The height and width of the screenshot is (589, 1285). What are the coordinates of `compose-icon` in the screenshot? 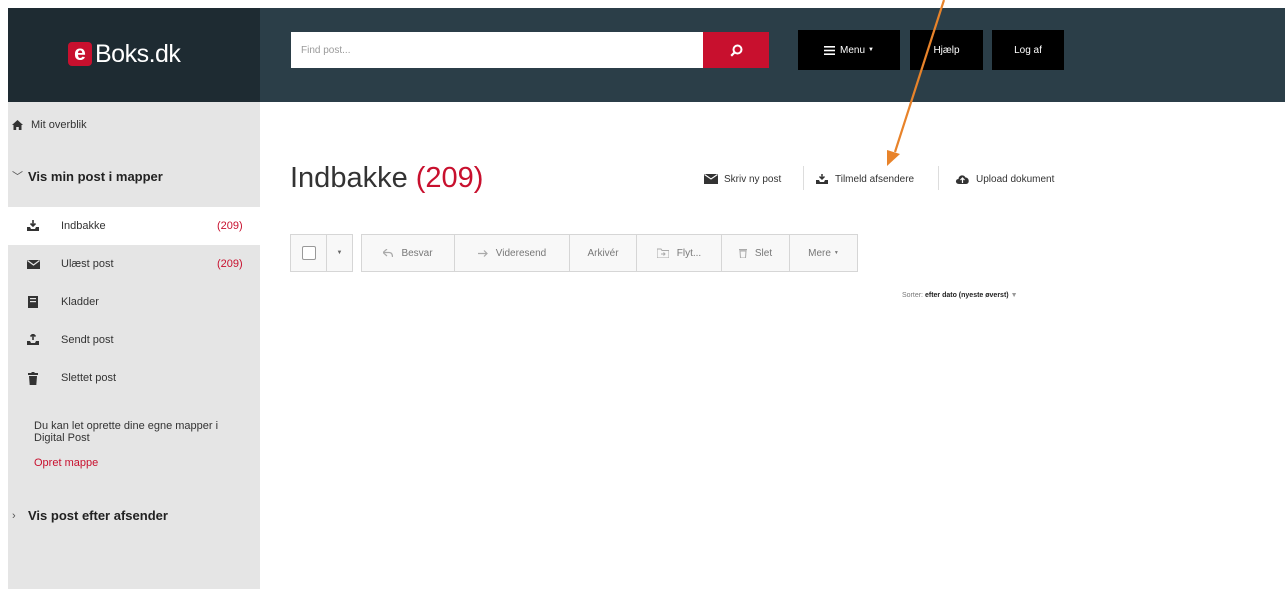 It's located at (711, 179).